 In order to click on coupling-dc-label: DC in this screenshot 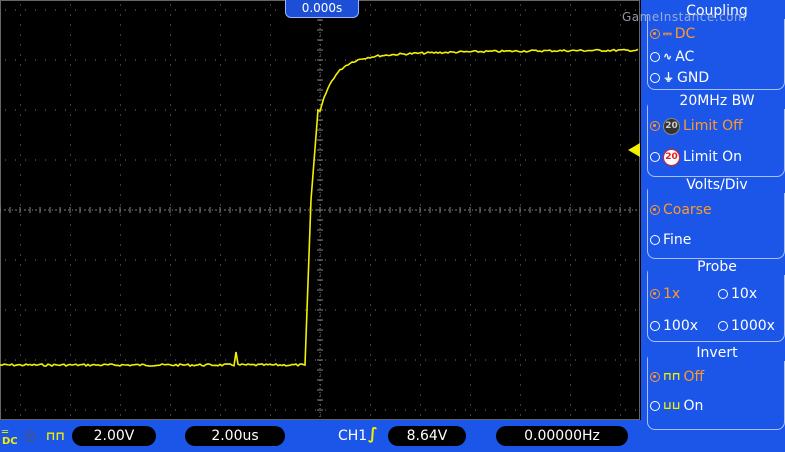, I will do `click(685, 34)`.